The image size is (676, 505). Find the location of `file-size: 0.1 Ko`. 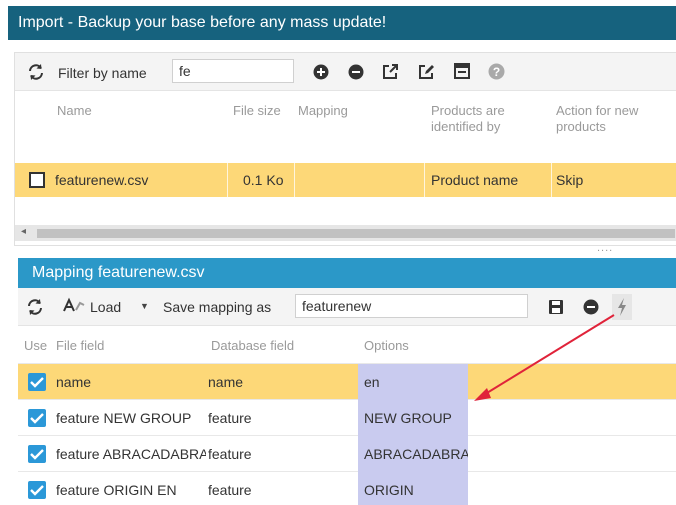

file-size: 0.1 Ko is located at coordinates (263, 180).